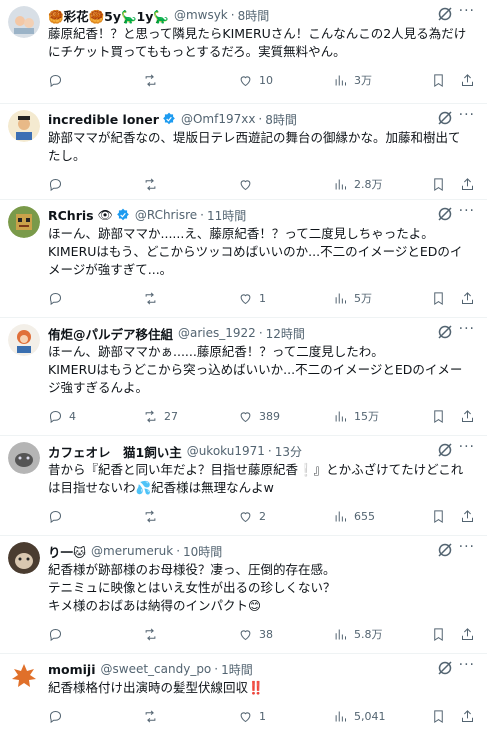 The image size is (487, 746). Describe the element at coordinates (285, 333) in the screenshot. I see `timestamp: 12時間` at that location.